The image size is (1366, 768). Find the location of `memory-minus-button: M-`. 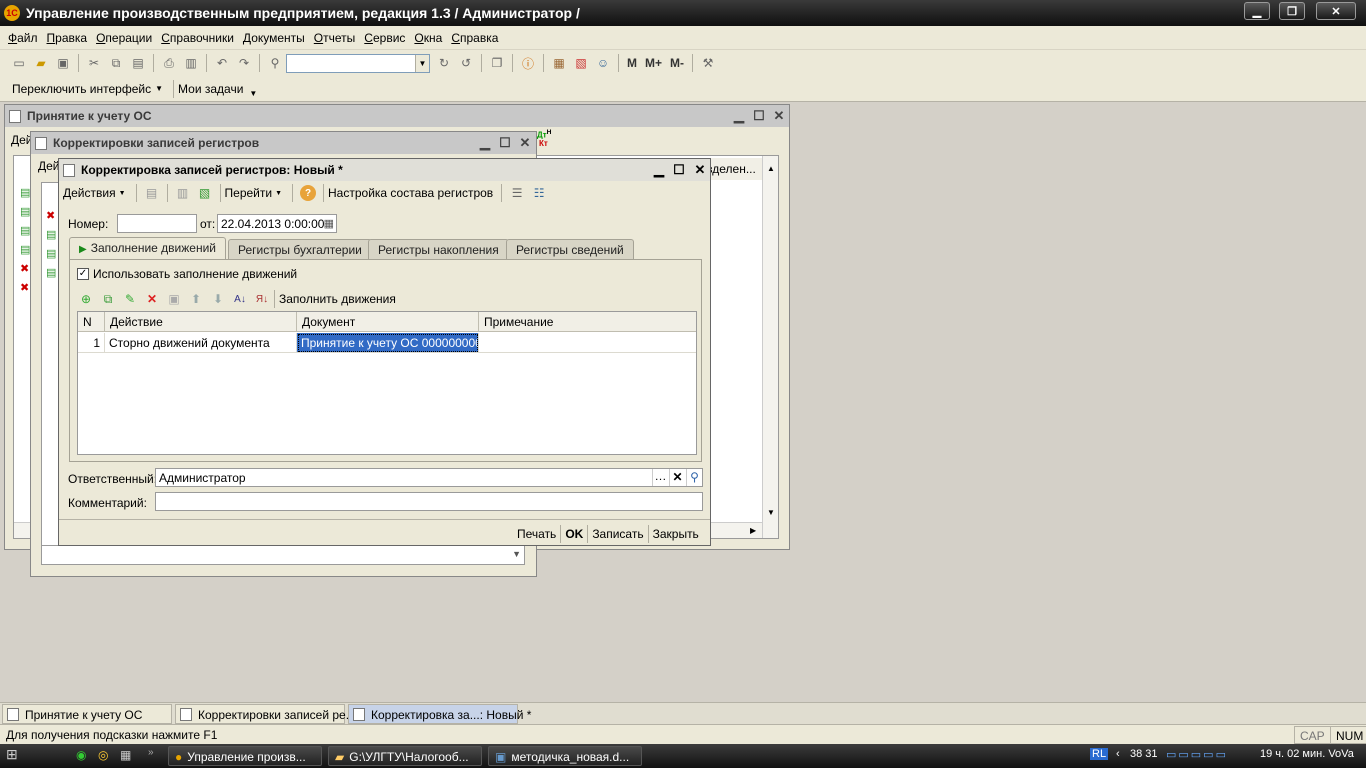

memory-minus-button: M- is located at coordinates (677, 63).